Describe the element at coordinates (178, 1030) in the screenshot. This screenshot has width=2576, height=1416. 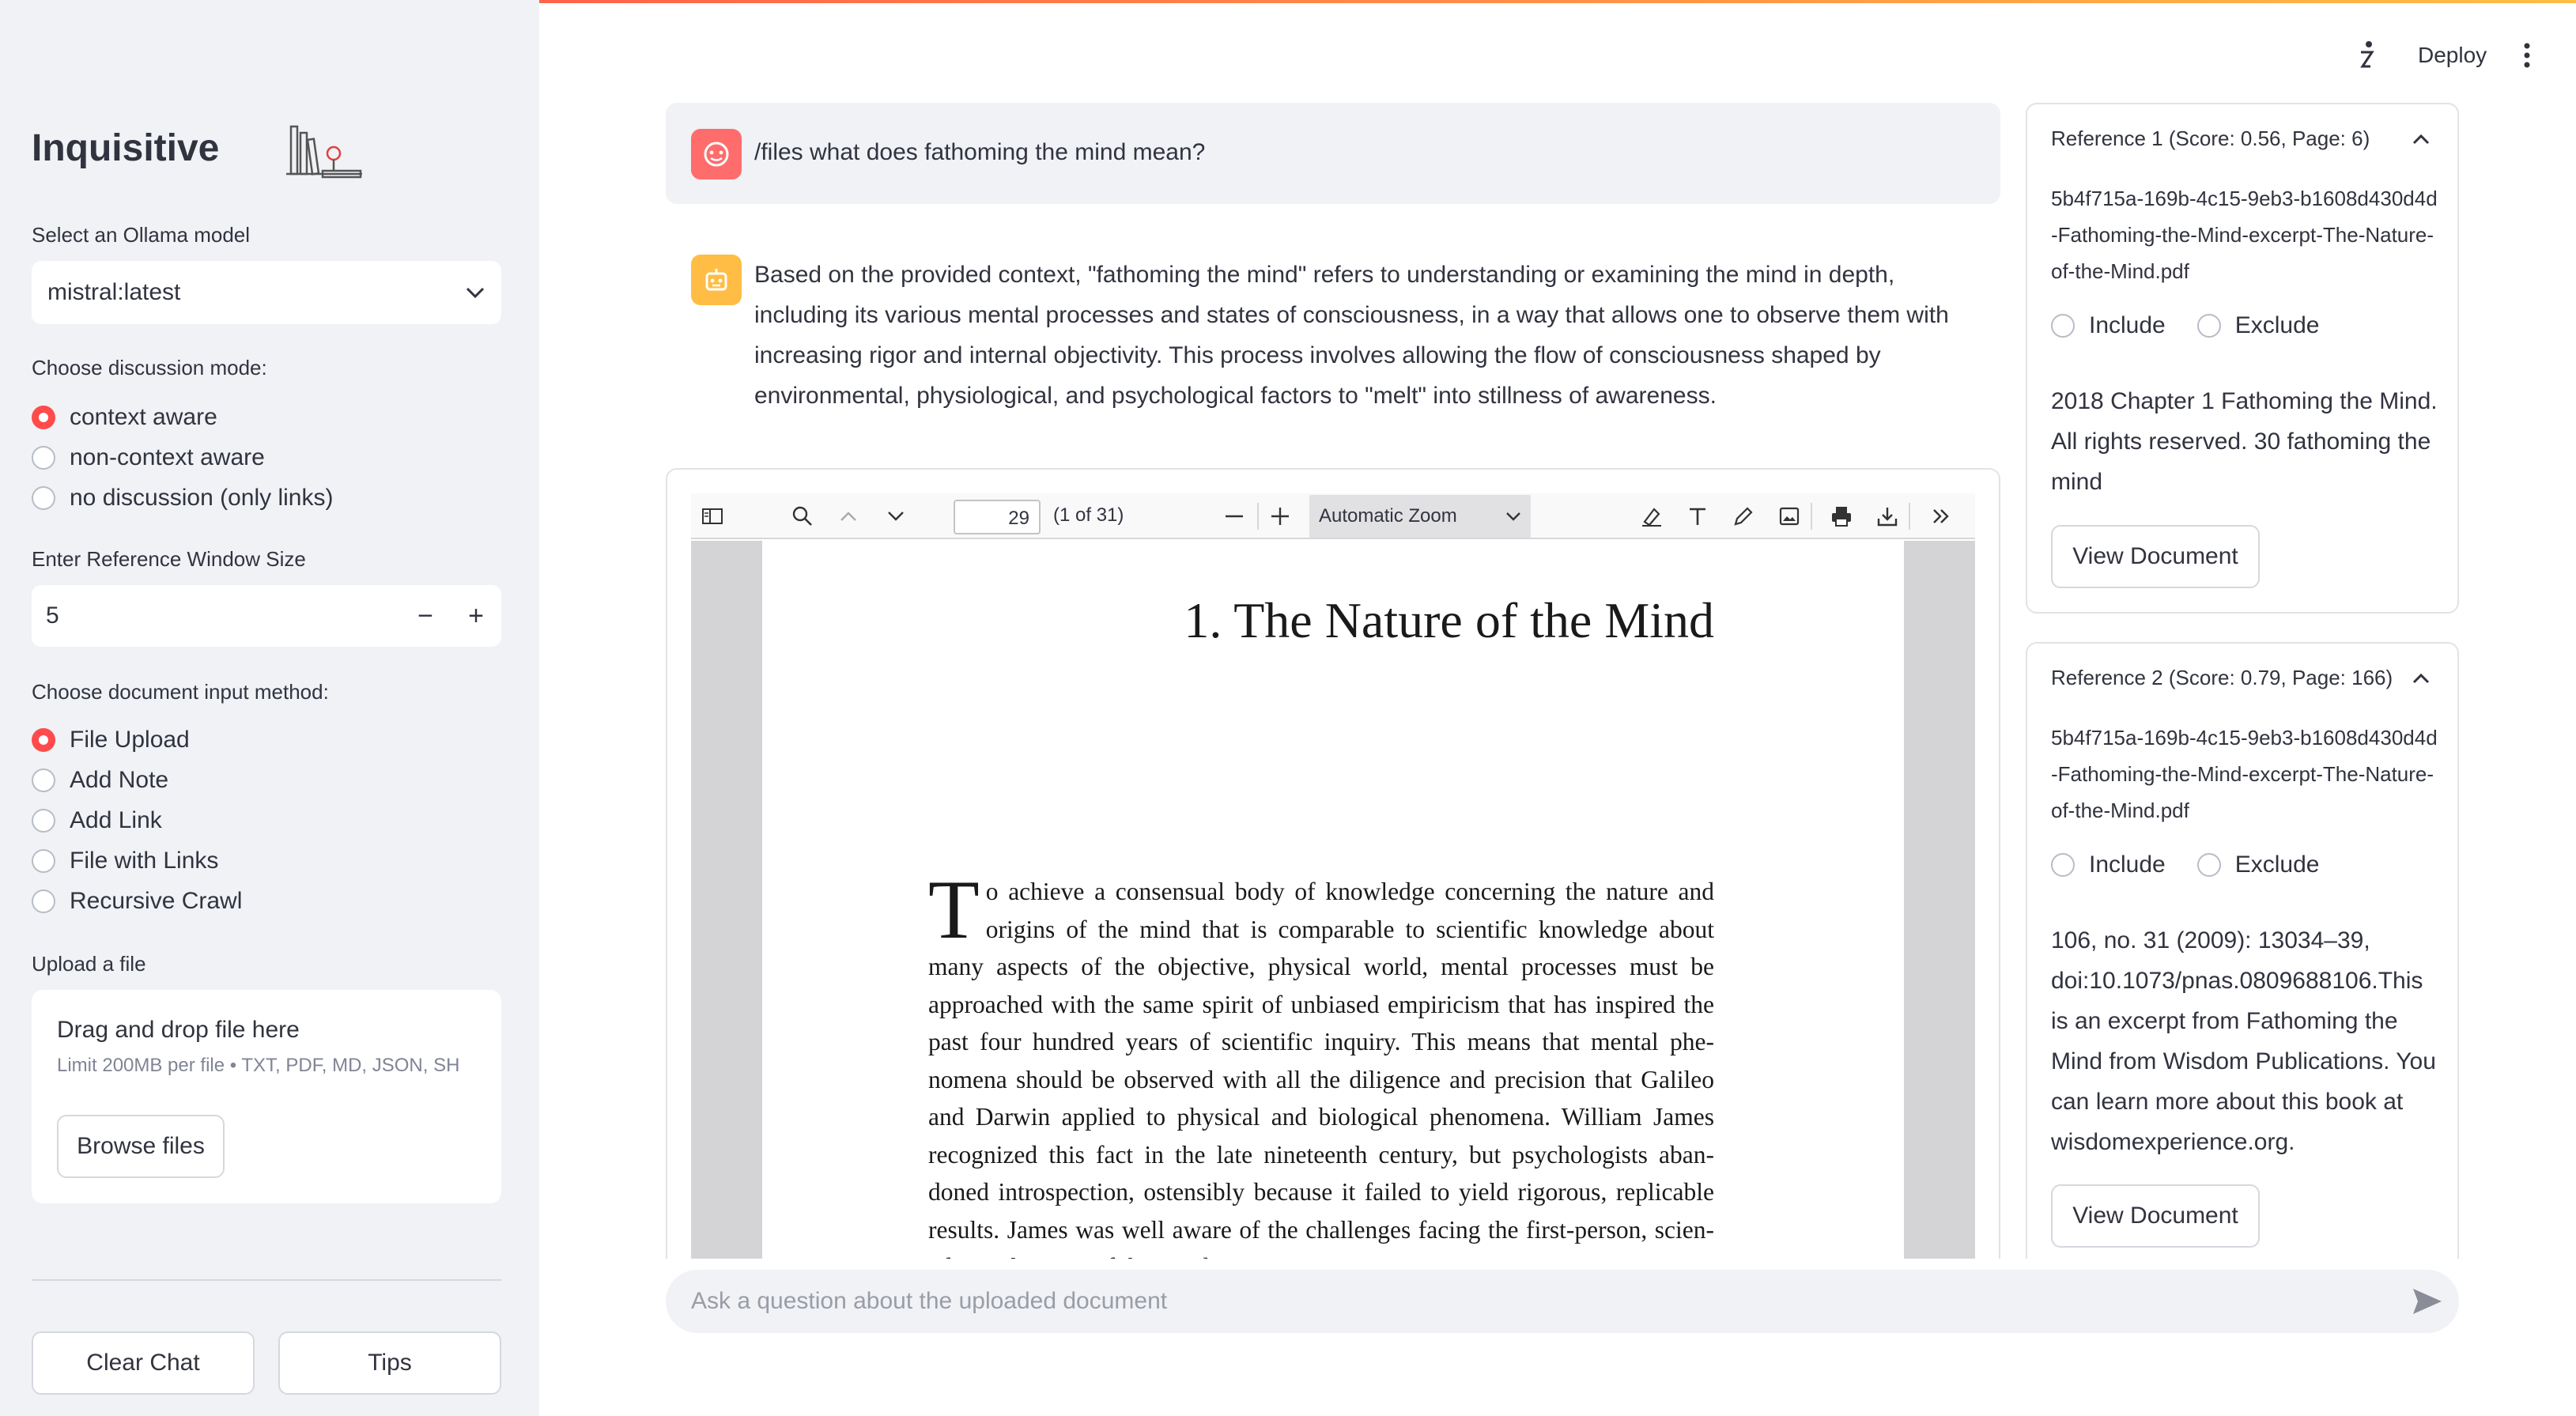
I see `dropzone-title: Drag and drop file here` at that location.